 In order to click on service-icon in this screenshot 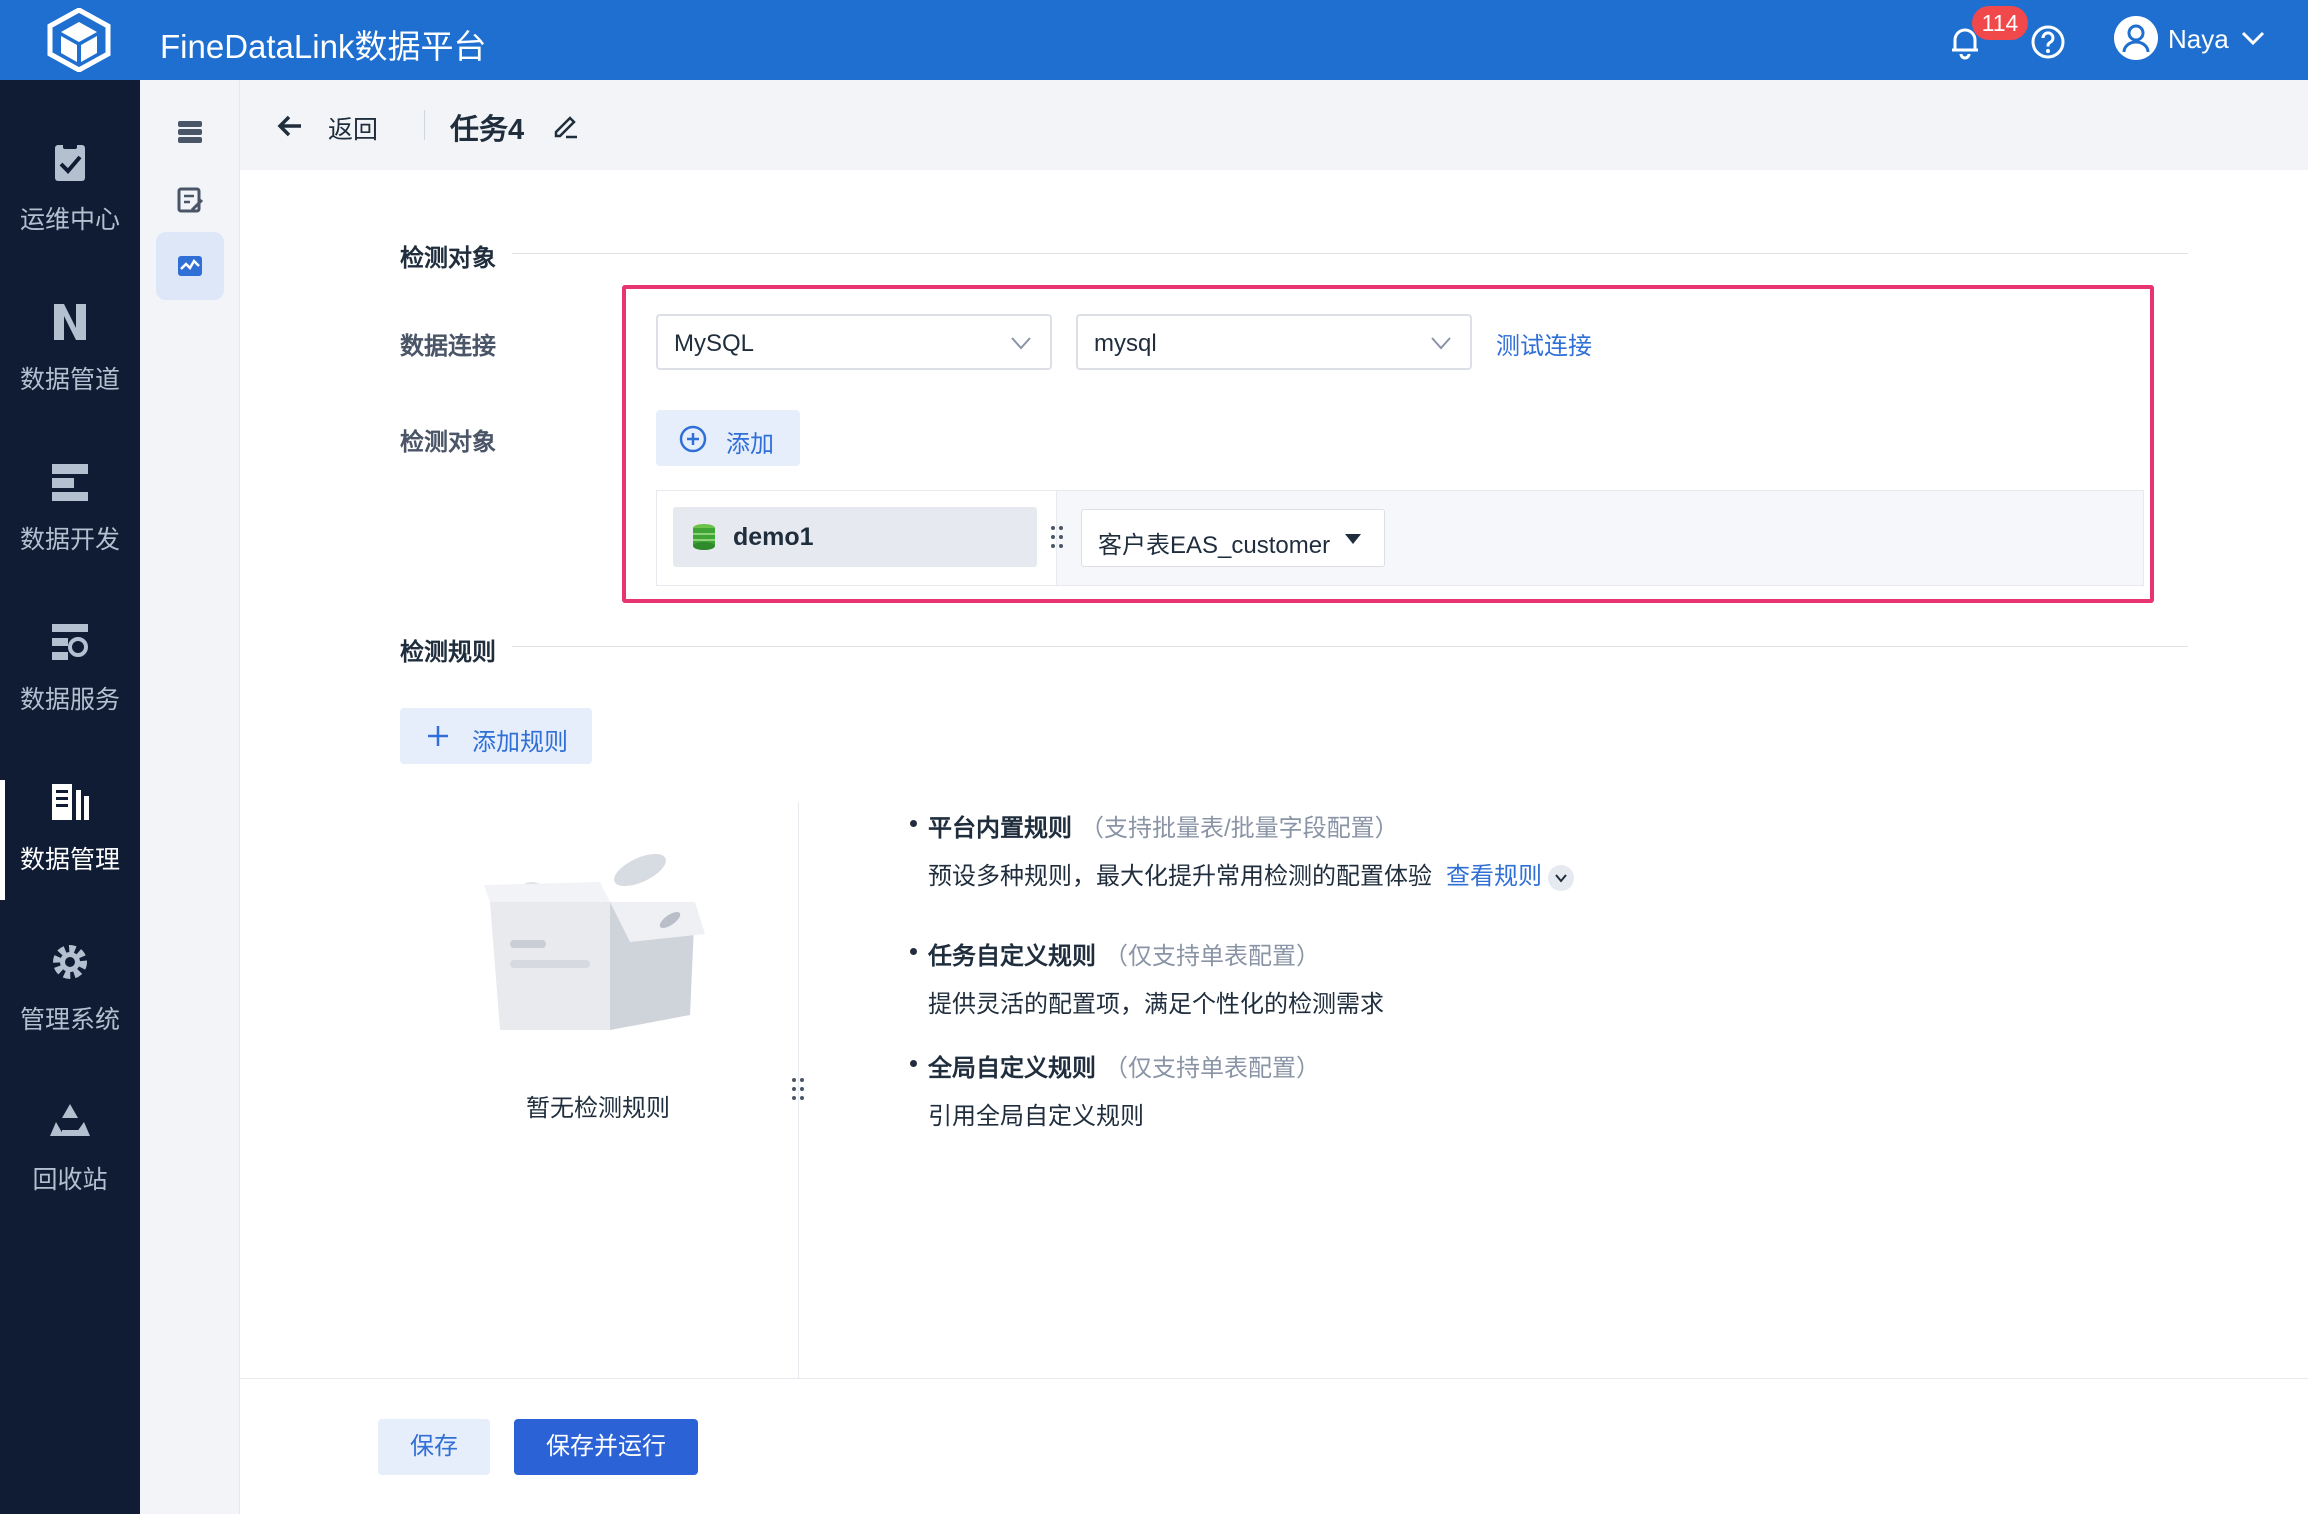, I will do `click(70, 642)`.